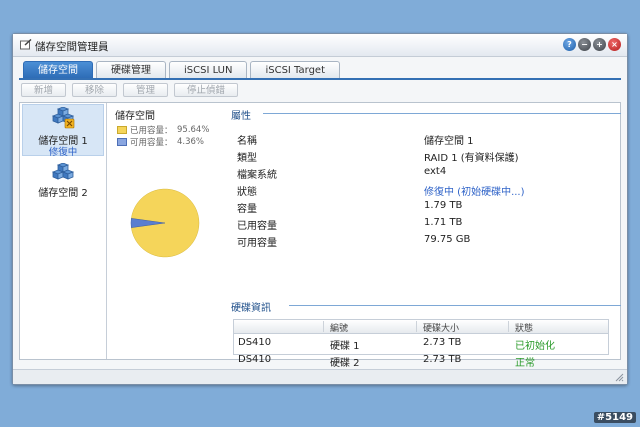 The height and width of the screenshot is (427, 640). Describe the element at coordinates (206, 90) in the screenshot. I see `stop-scrub-button: 停止偵錯` at that location.